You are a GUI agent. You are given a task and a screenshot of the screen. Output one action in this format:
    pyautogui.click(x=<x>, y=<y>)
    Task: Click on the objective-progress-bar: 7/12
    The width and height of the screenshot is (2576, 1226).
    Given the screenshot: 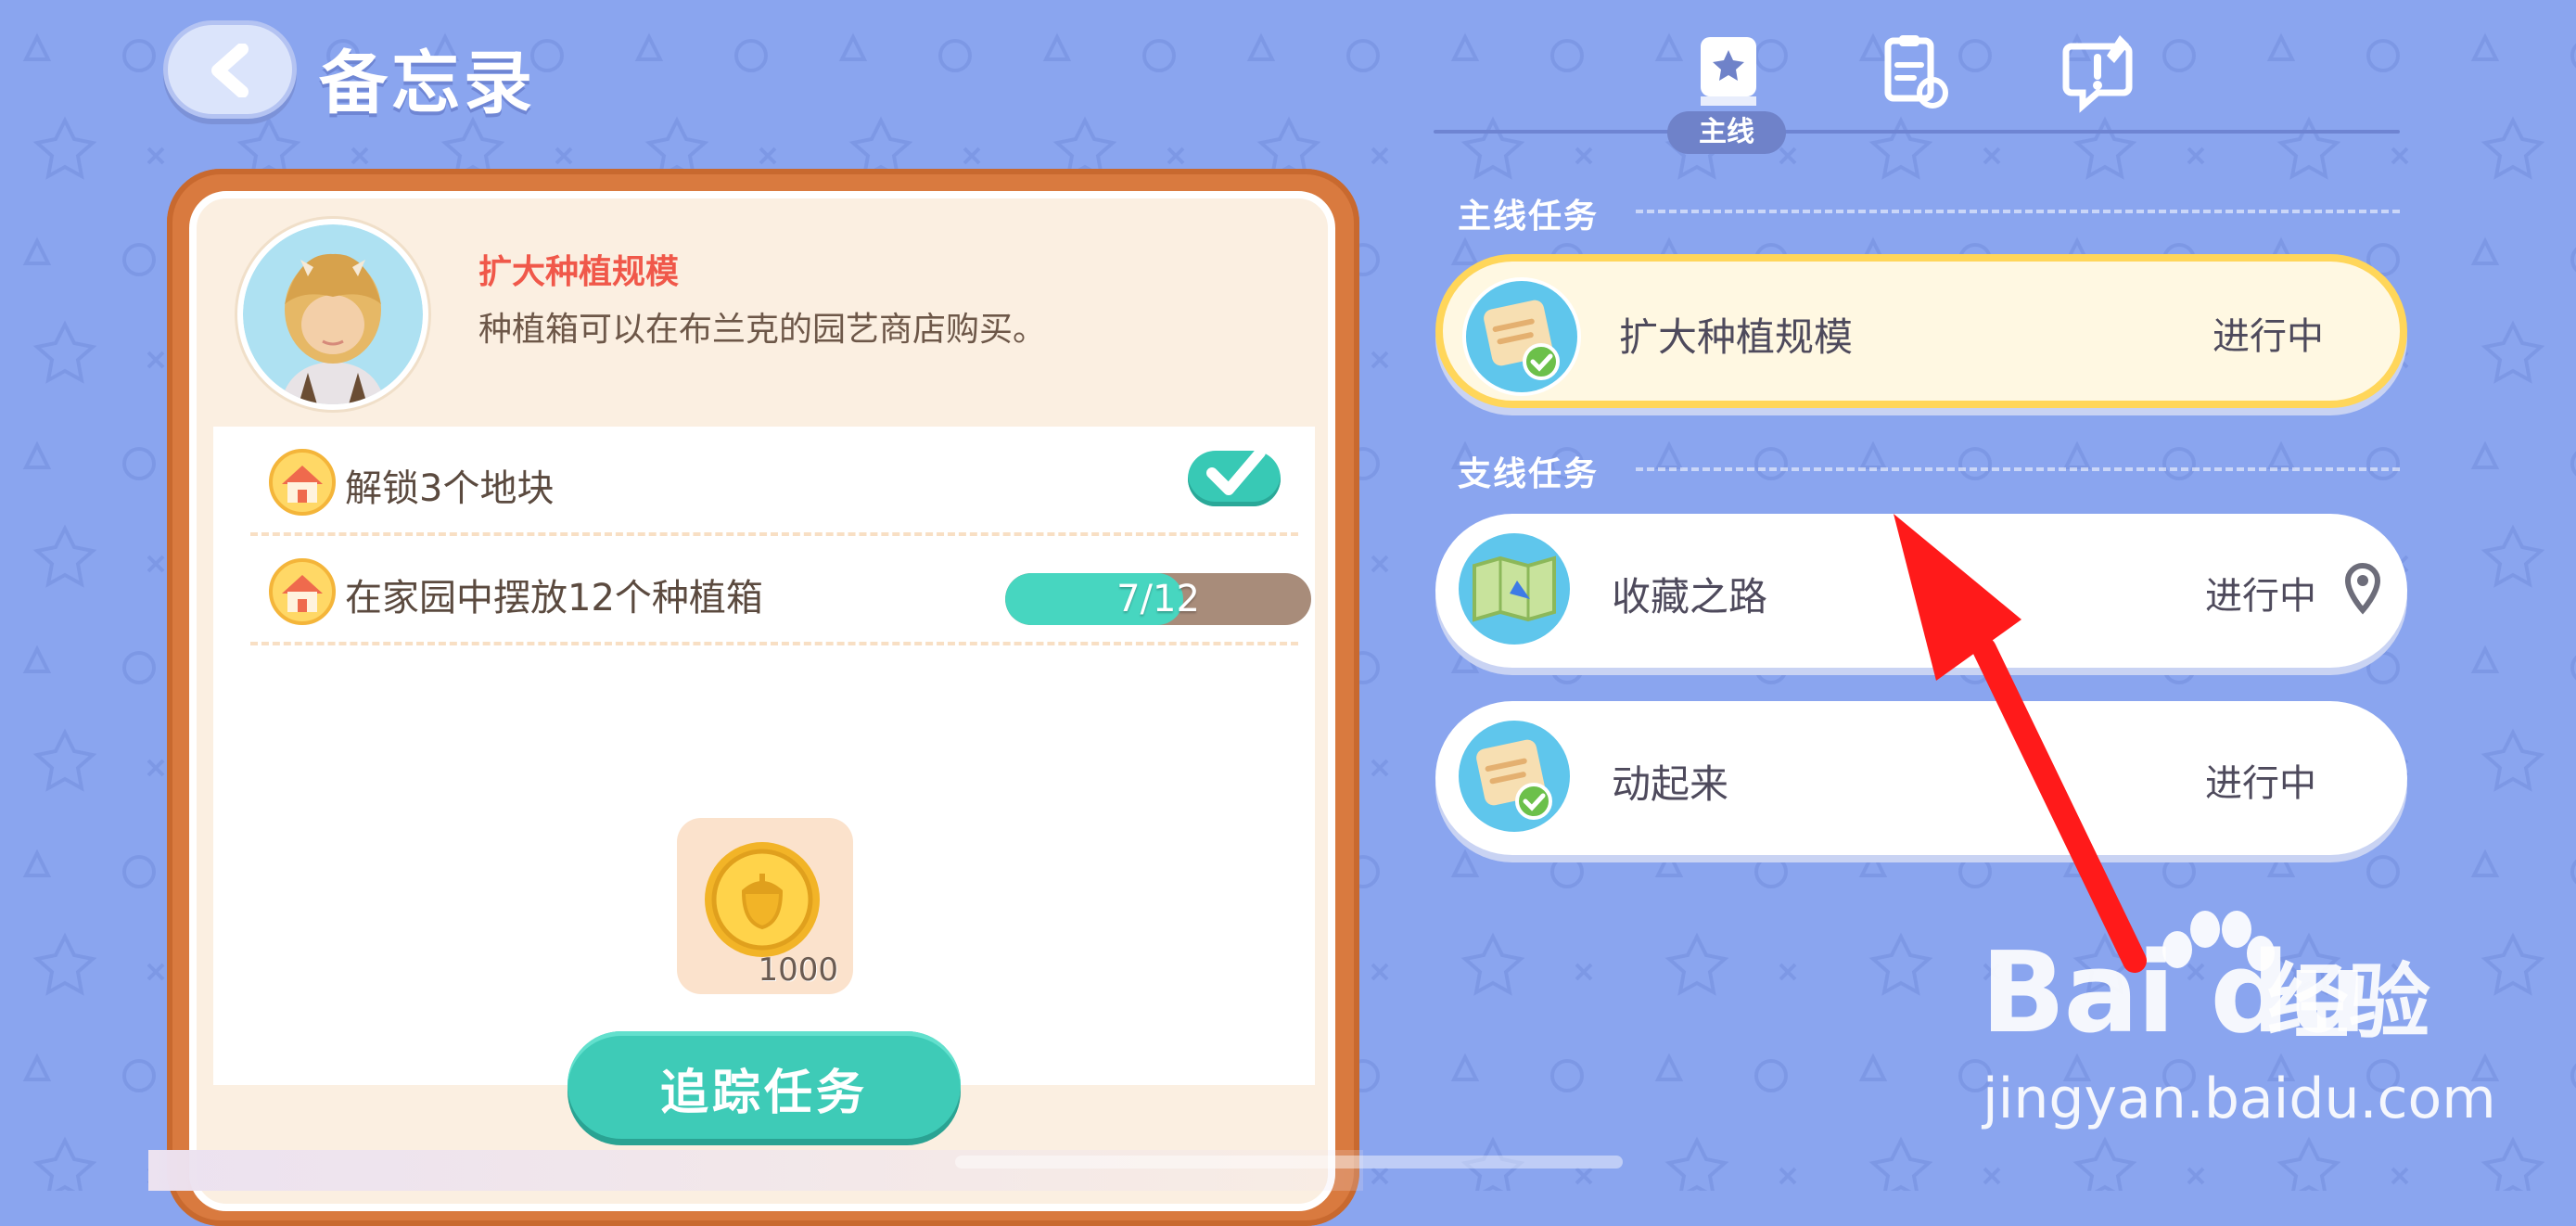 What is the action you would take?
    pyautogui.click(x=1158, y=599)
    